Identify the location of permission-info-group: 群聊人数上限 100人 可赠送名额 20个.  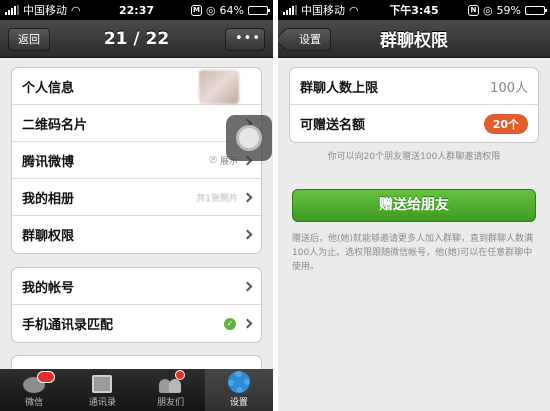
(414, 105).